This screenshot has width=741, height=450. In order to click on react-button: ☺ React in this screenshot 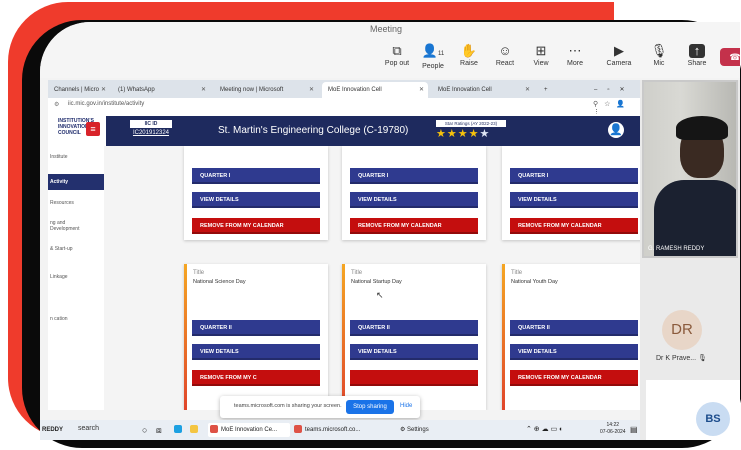, I will do `click(505, 55)`.